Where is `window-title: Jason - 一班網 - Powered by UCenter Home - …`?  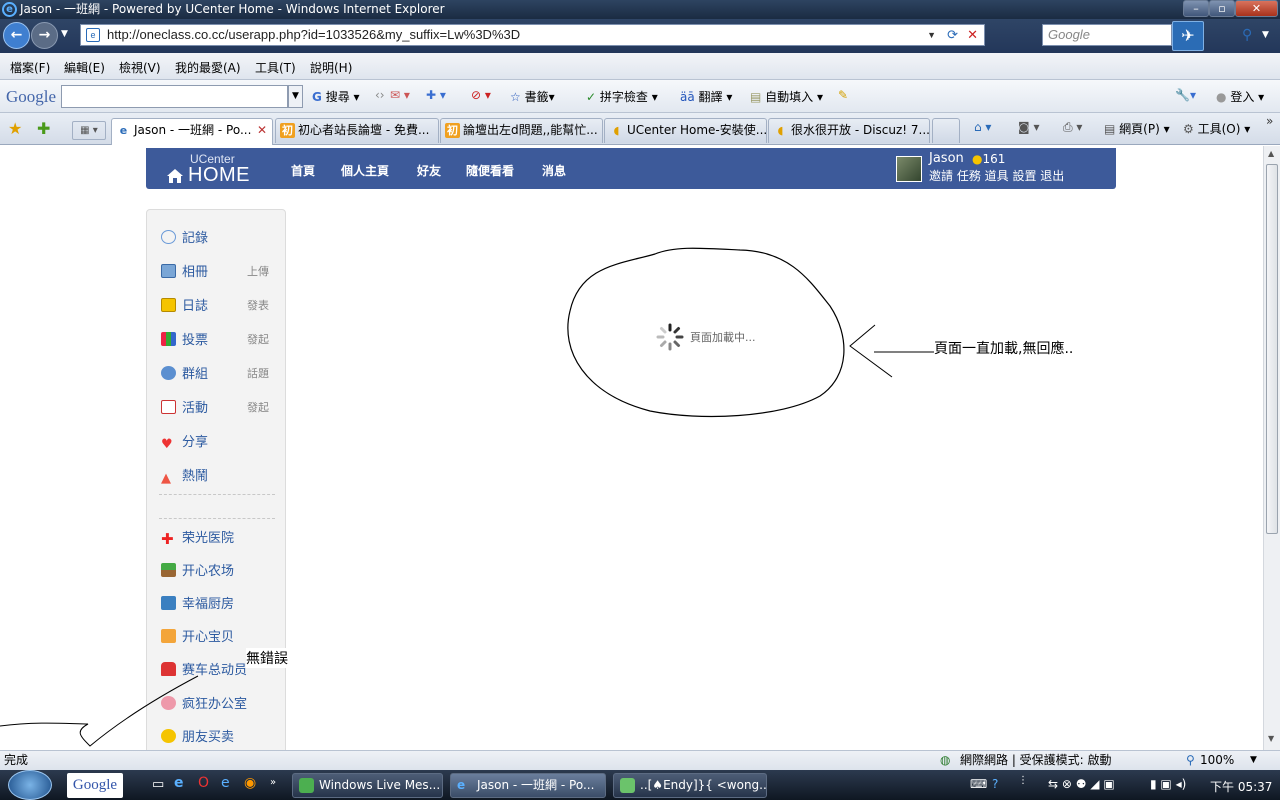
window-title: Jason - 一班網 - Powered by UCenter Home - … is located at coordinates (232, 9).